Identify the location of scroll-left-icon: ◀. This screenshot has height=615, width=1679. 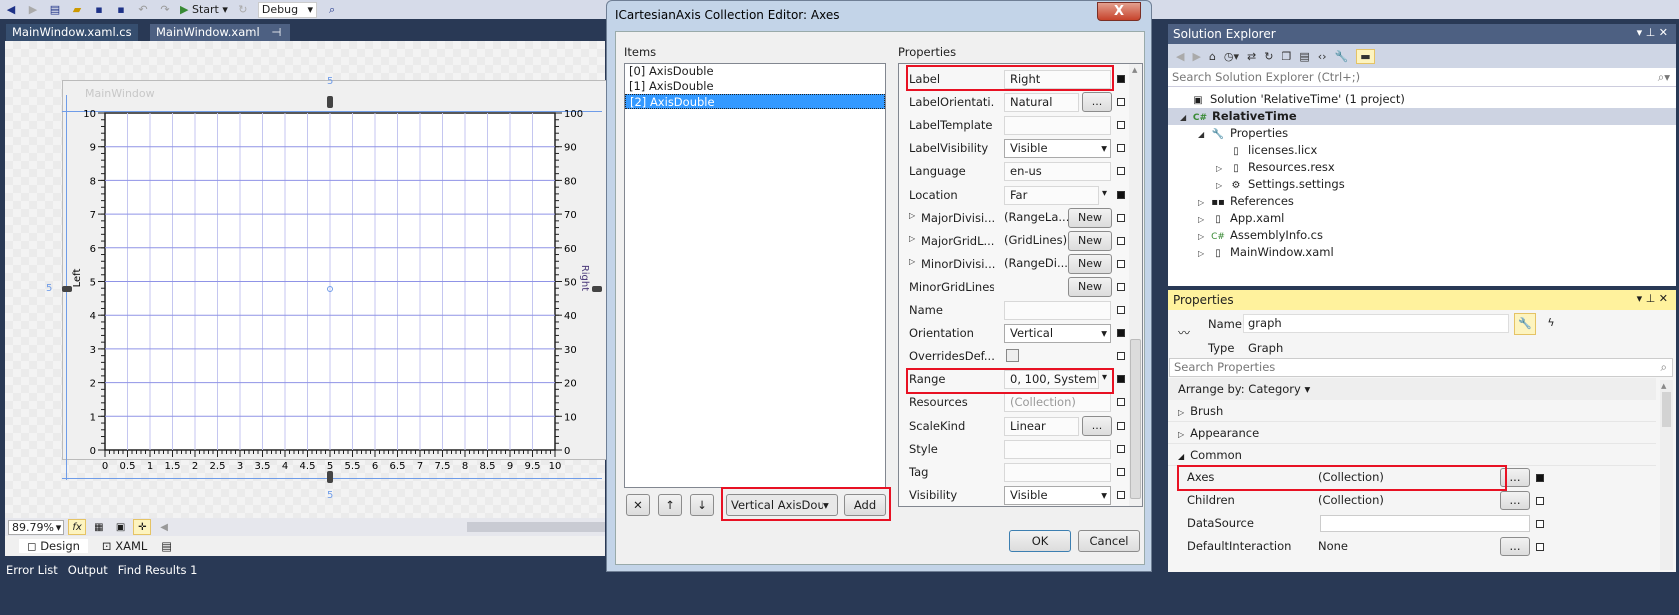
(164, 527).